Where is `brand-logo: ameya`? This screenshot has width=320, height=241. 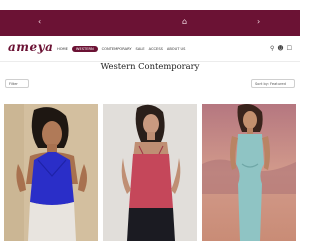 brand-logo: ameya is located at coordinates (30, 47).